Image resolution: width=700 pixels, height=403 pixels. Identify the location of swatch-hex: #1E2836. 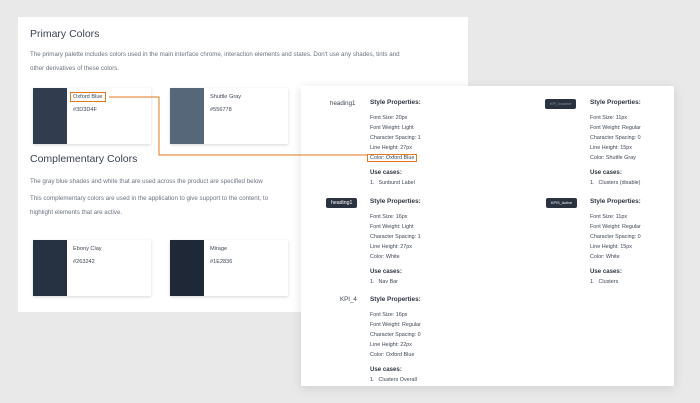
(221, 262).